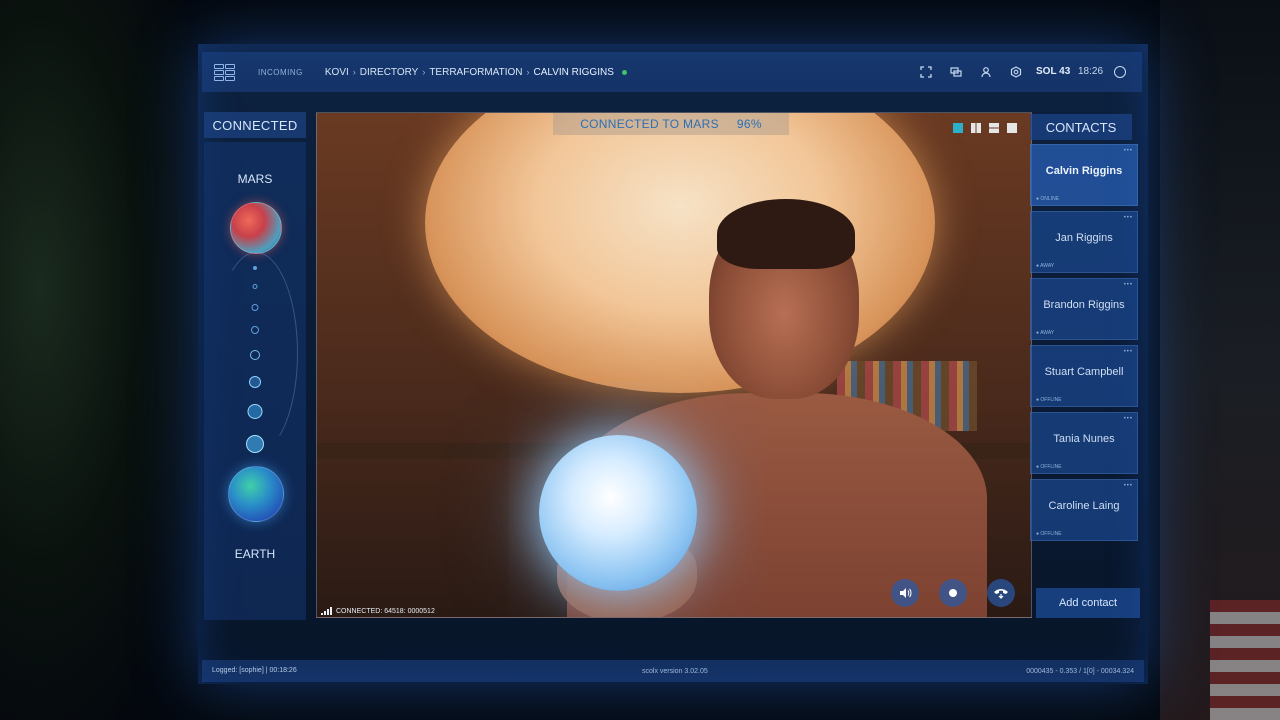  What do you see at coordinates (326, 611) in the screenshot?
I see `signal-icon` at bounding box center [326, 611].